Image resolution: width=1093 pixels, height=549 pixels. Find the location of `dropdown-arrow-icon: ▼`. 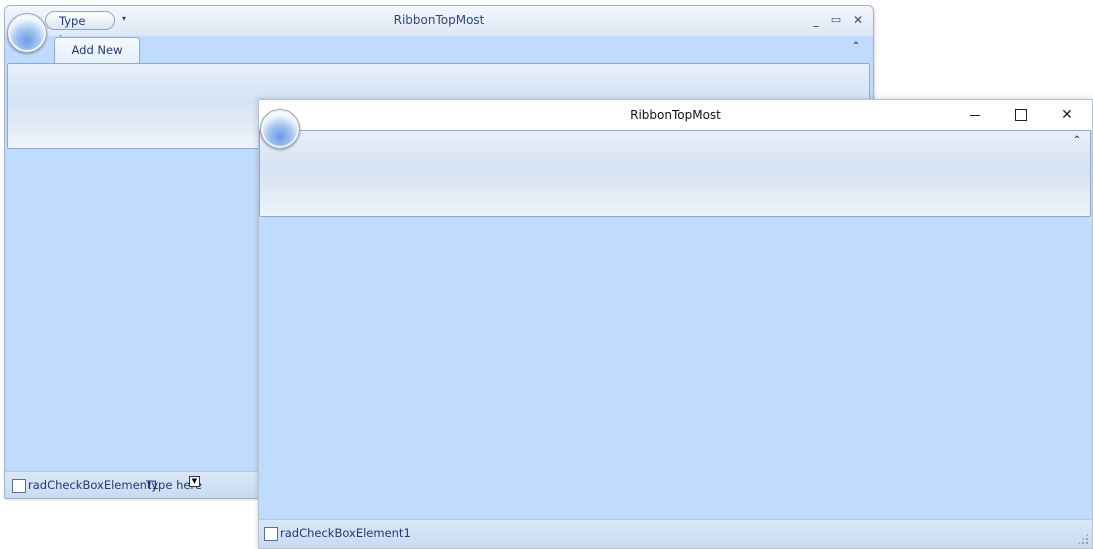

dropdown-arrow-icon: ▼ is located at coordinates (194, 481).